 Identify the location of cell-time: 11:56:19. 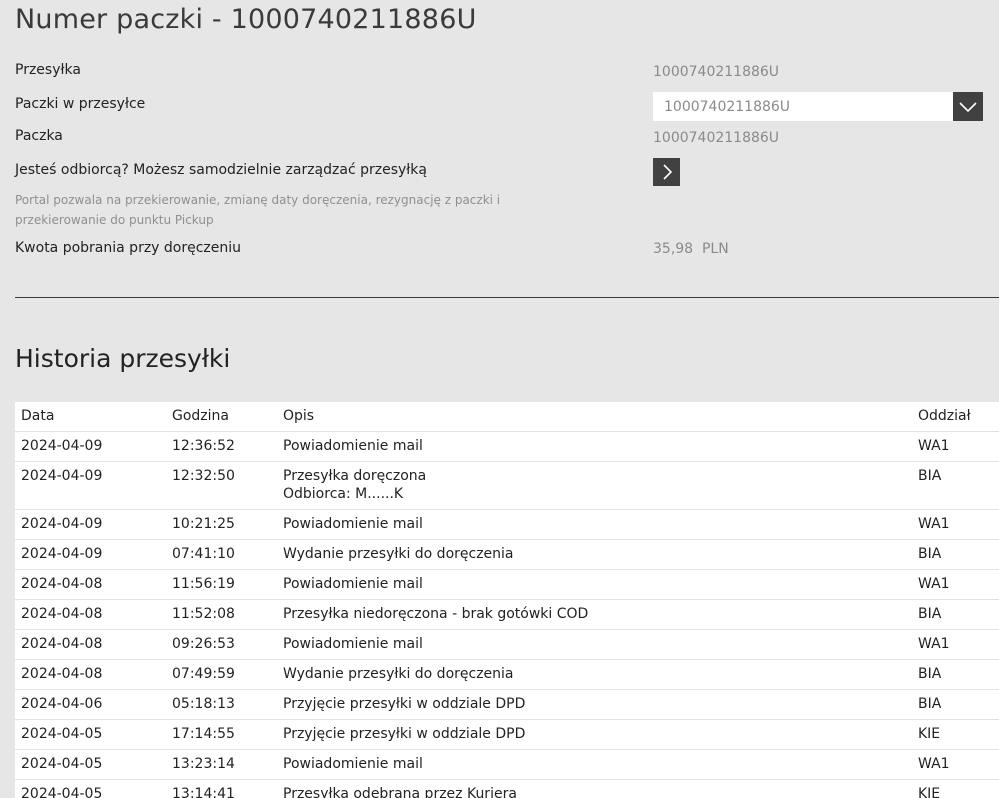
(221, 584).